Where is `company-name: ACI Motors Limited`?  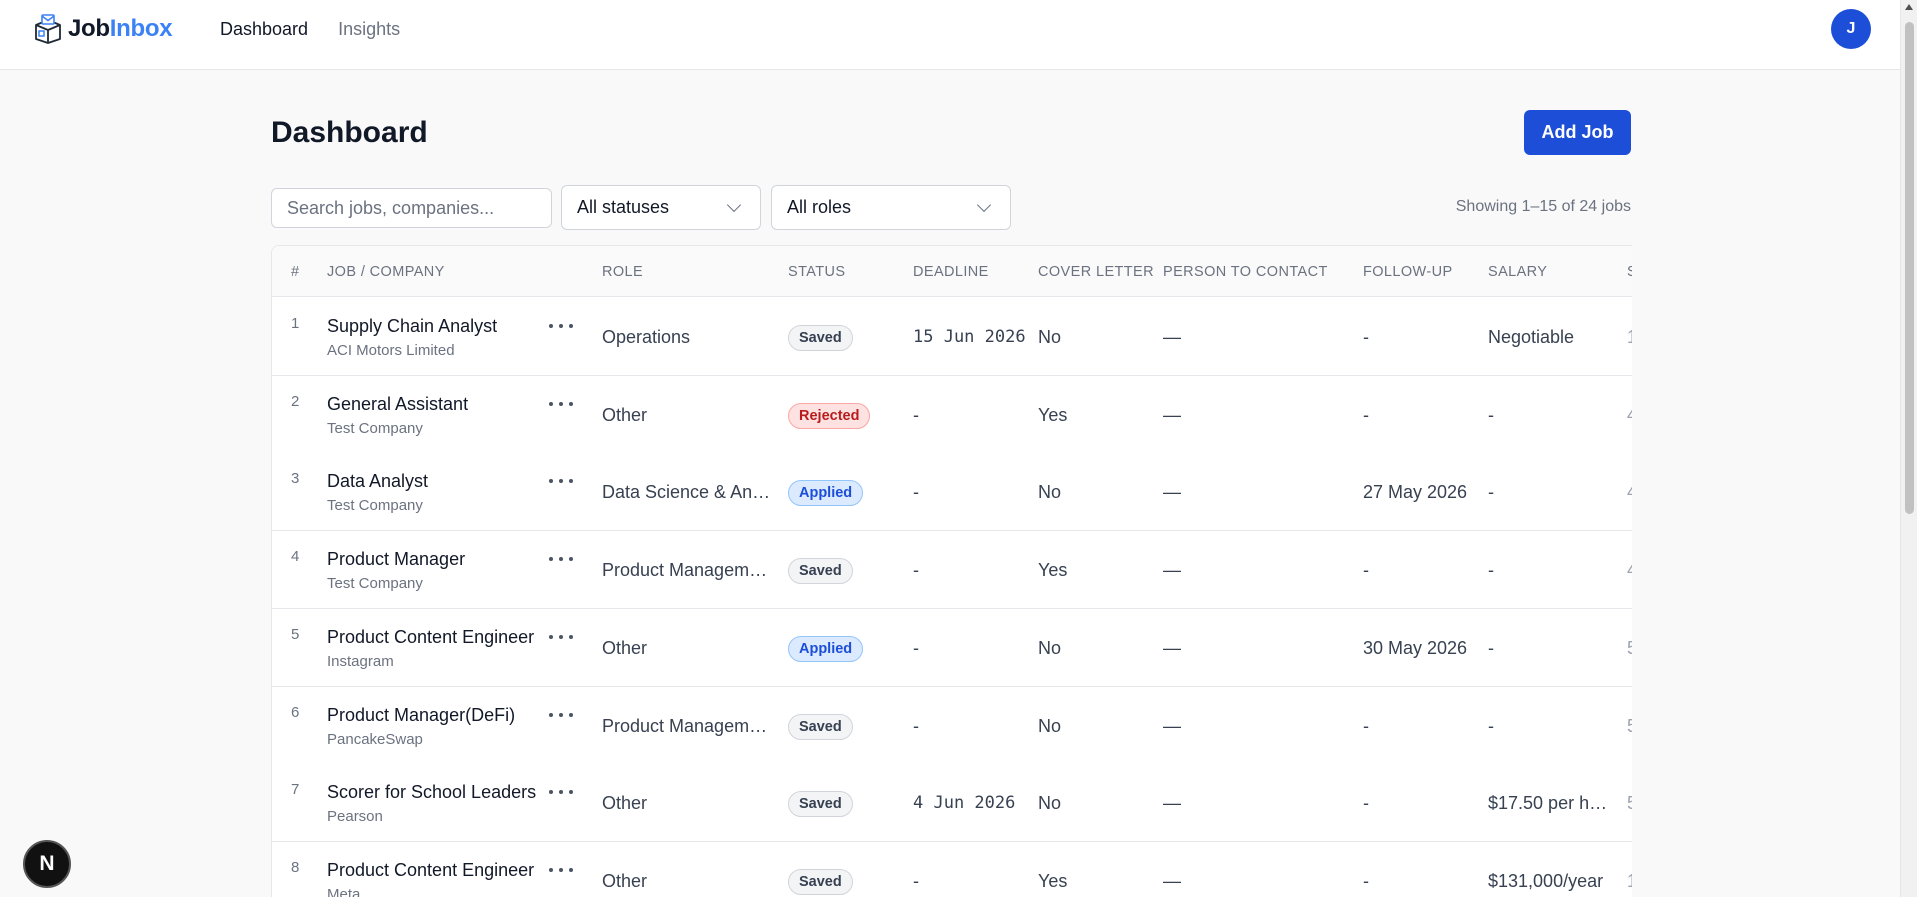
company-name: ACI Motors Limited is located at coordinates (391, 350).